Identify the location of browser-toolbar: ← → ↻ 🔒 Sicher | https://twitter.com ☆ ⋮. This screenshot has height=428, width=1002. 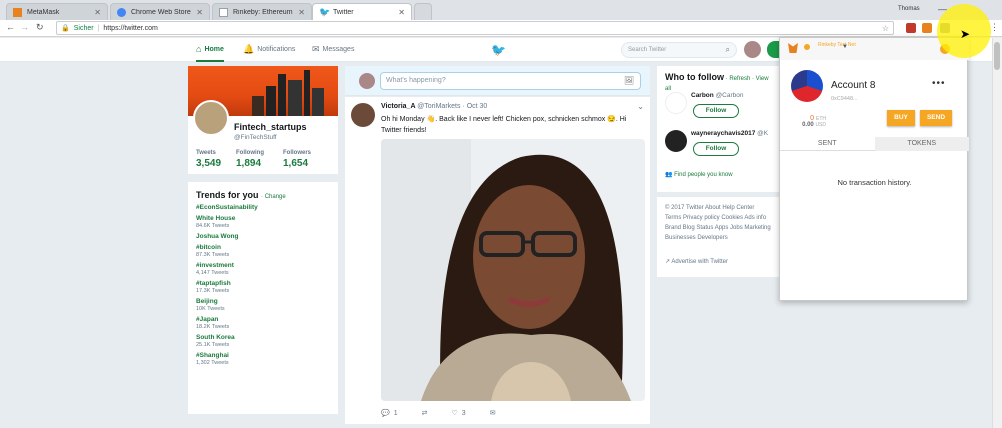
(501, 28).